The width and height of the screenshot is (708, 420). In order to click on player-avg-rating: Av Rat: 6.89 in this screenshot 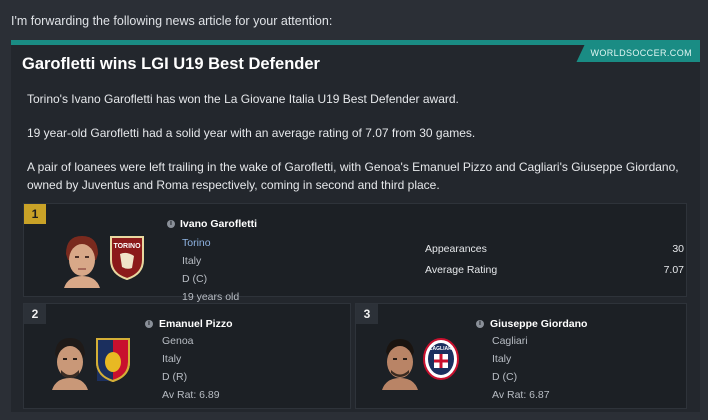, I will do `click(191, 395)`.